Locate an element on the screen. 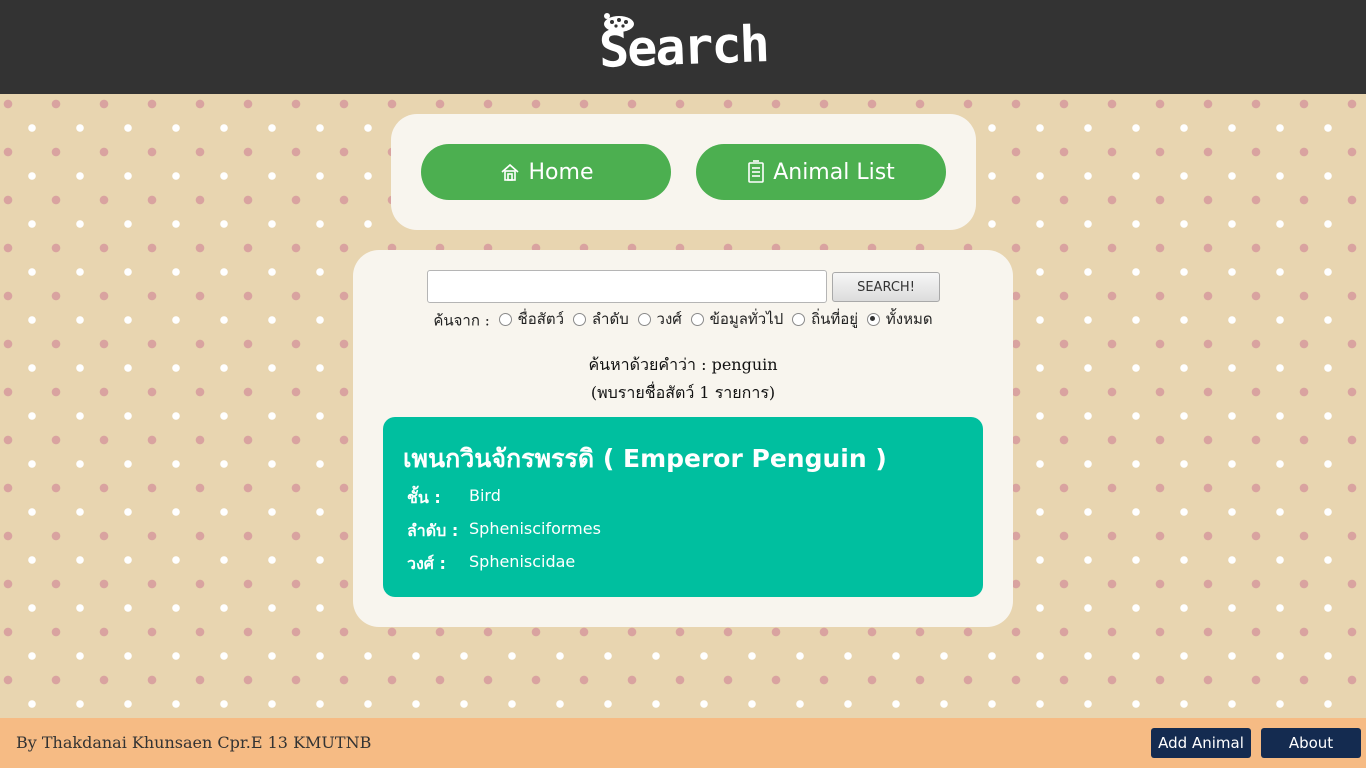 The image size is (1366, 768). footer-credit: By Thakdanai Khunsaen Cpr.E 13 KMUTNB is located at coordinates (194, 742).